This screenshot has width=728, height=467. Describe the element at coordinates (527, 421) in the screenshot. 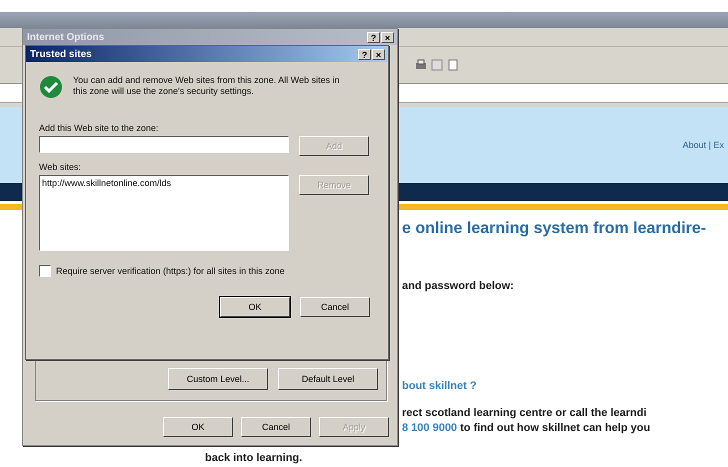

I see `info-text: rect scotland learning centre or call the learndi 8 100 9000 to find out how skillnet can help you` at that location.